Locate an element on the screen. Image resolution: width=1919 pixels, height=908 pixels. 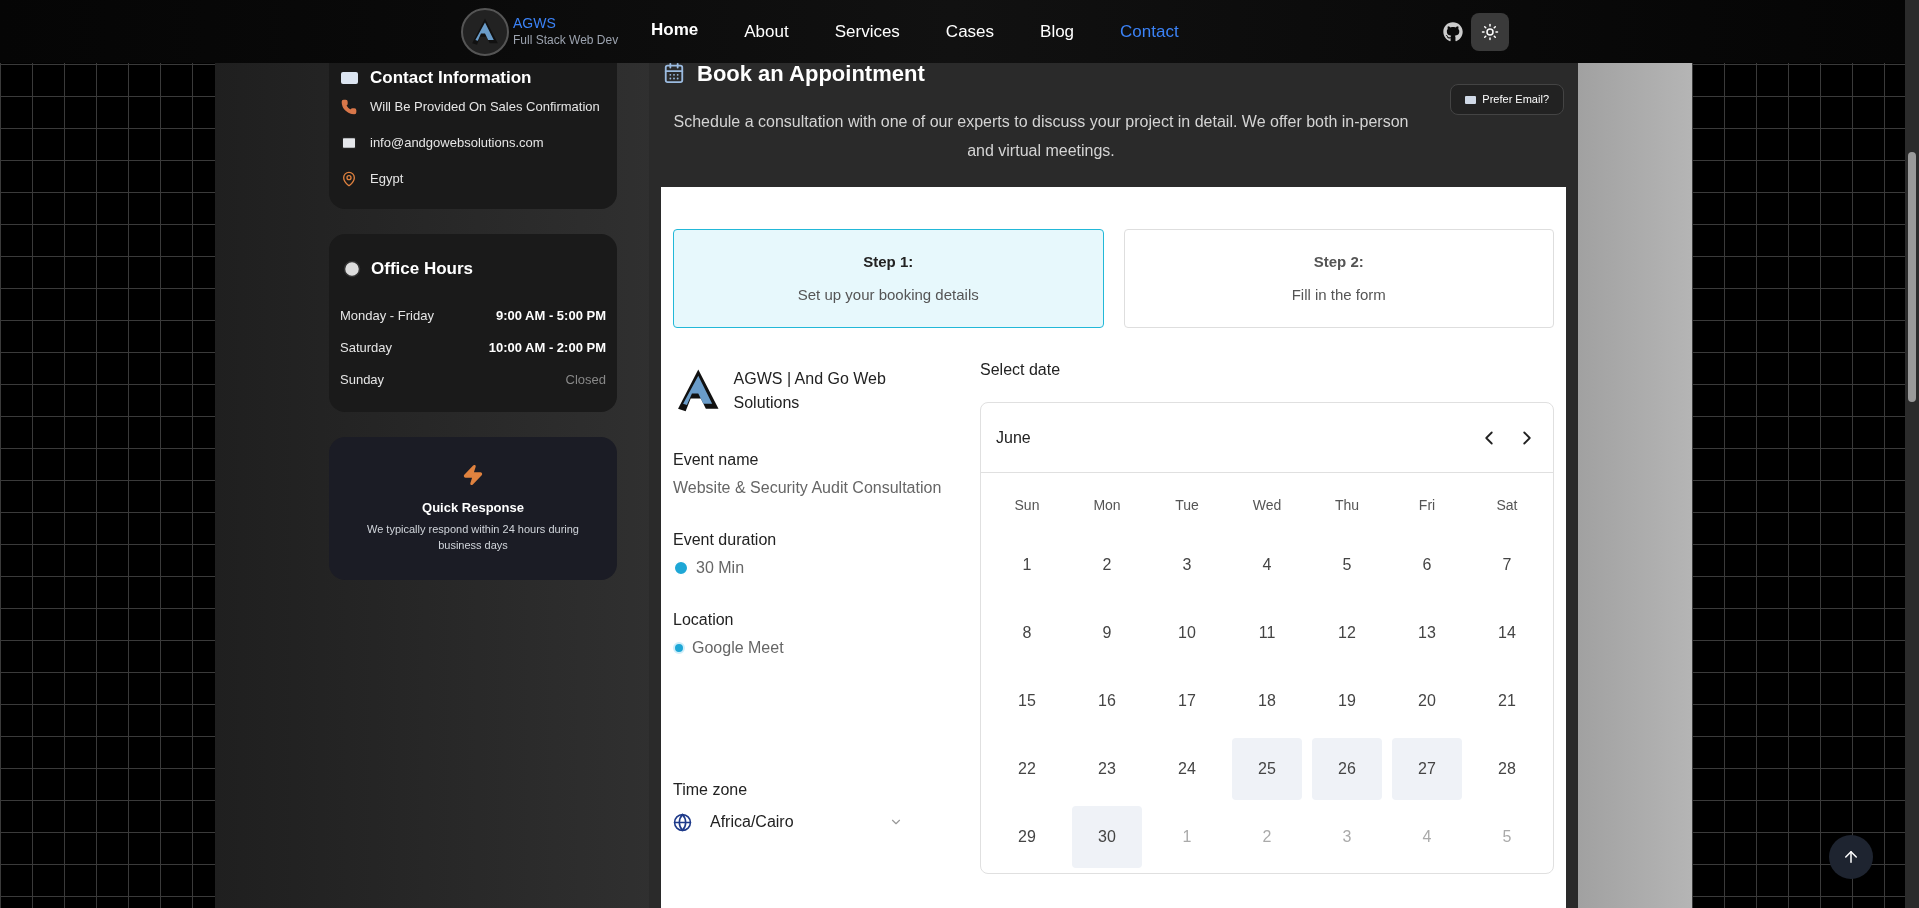
weekday-label: Sun is located at coordinates (1027, 505).